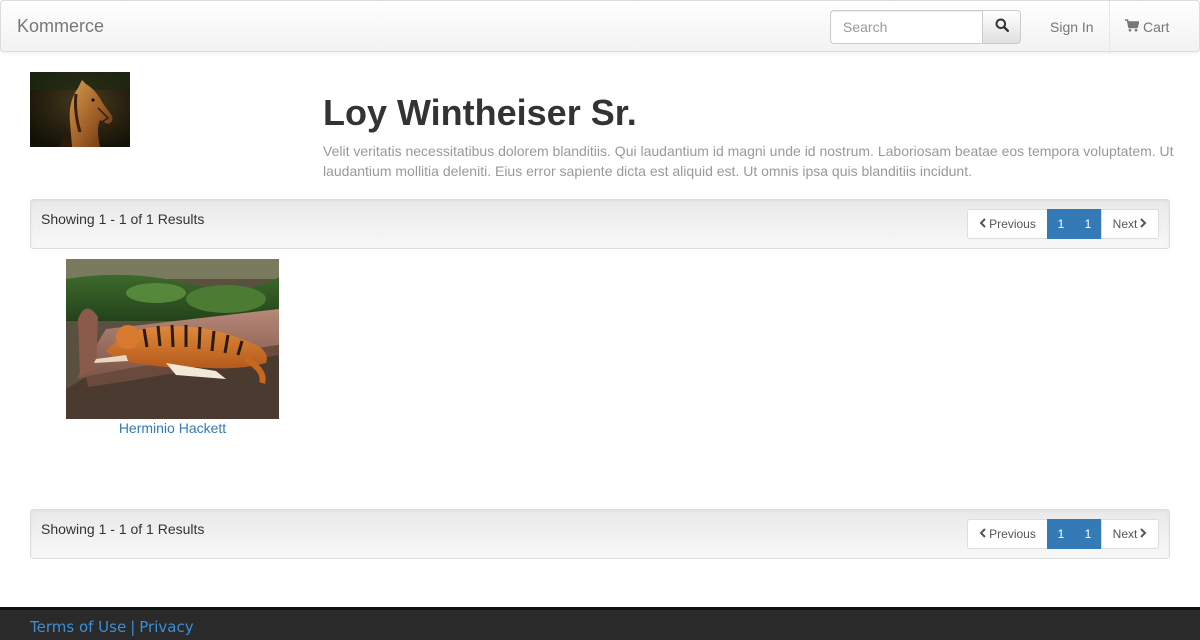 Image resolution: width=1200 pixels, height=640 pixels. Describe the element at coordinates (480, 112) in the screenshot. I see `store-title: Loy Wintheiser Sr.` at that location.